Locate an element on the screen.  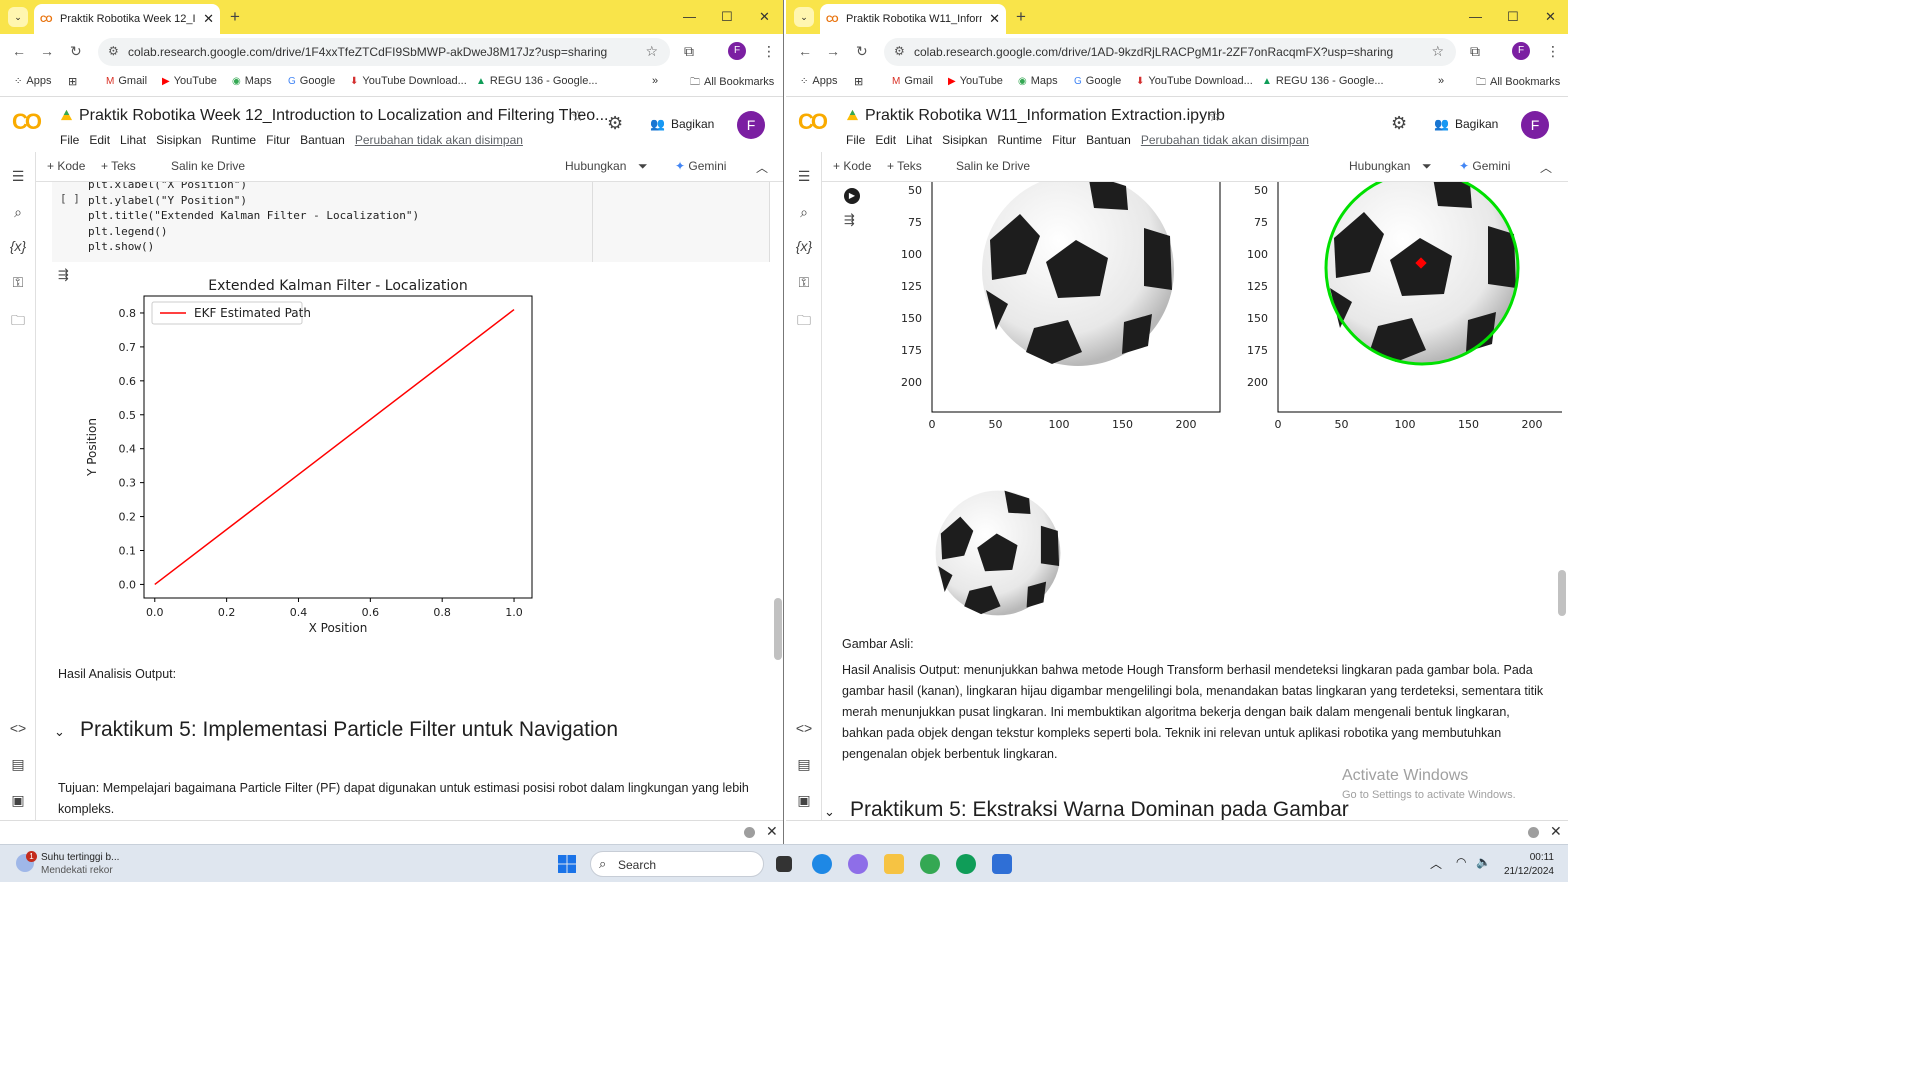
menu-file: File is located at coordinates (855, 140).